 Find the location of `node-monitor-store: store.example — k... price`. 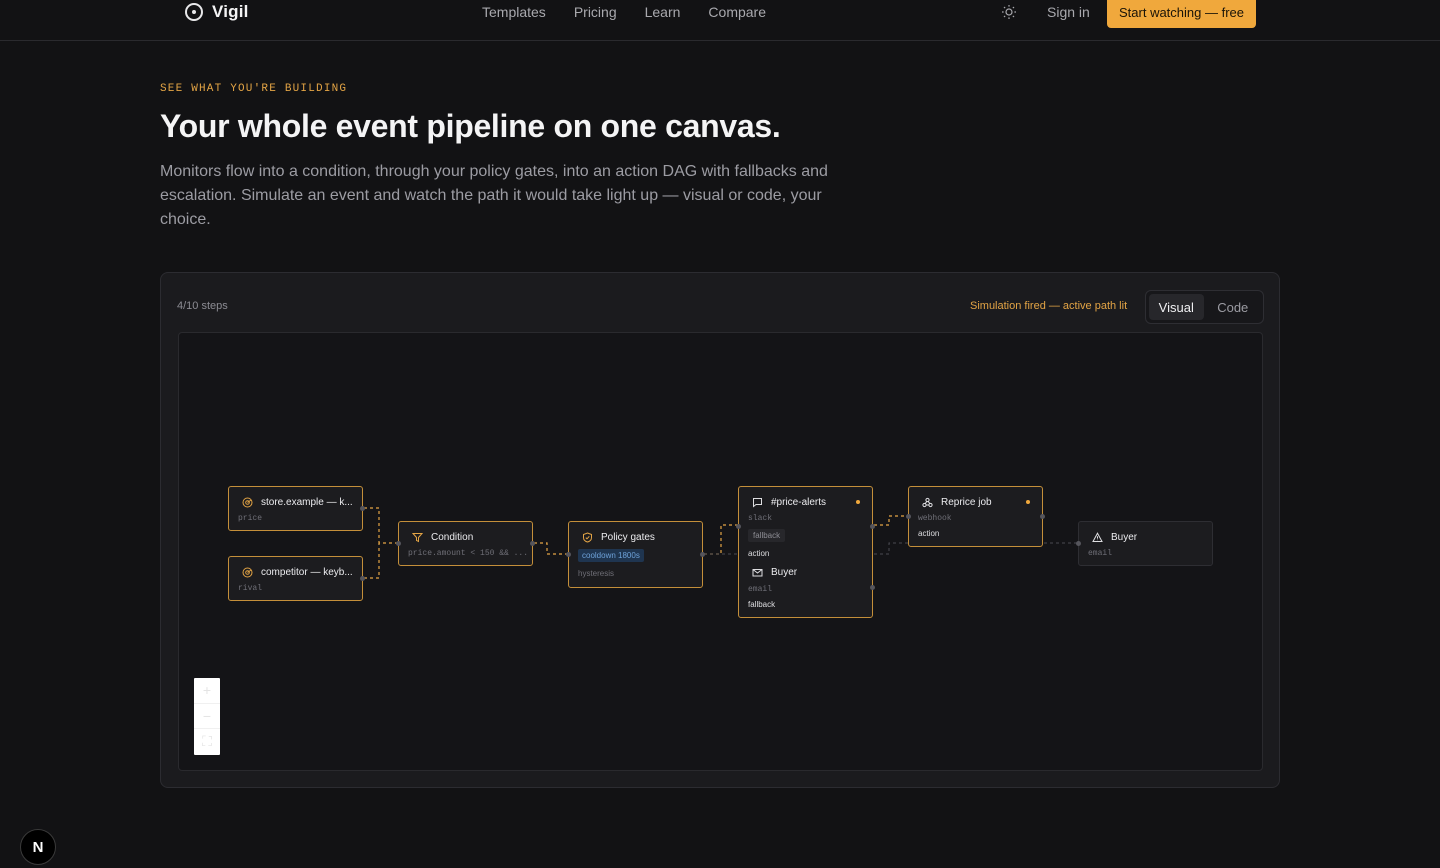

node-monitor-store: store.example — k... price is located at coordinates (296, 508).